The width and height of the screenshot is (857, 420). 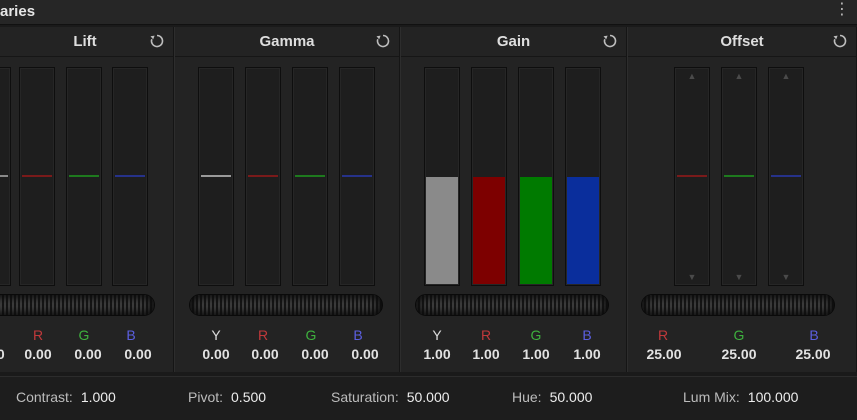 What do you see at coordinates (206, 397) in the screenshot?
I see `pivot-label: Pivot:` at bounding box center [206, 397].